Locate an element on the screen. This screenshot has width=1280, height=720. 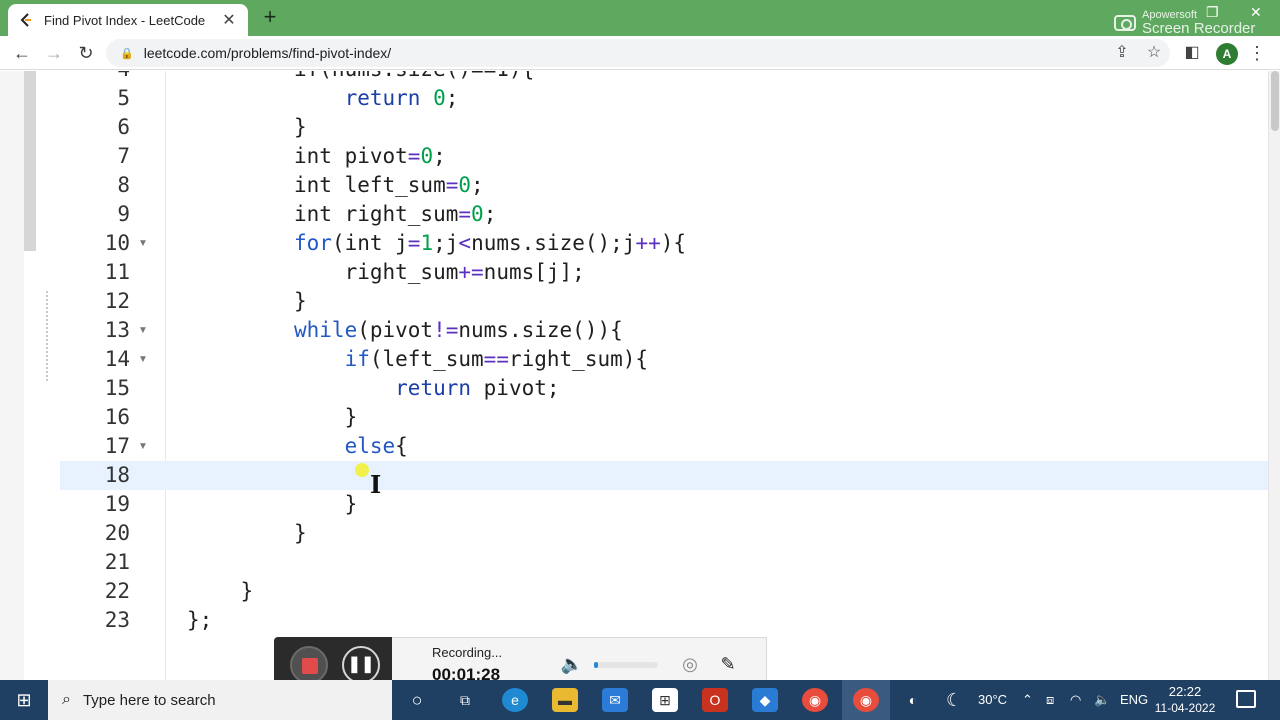
weather-moon-icon: ☾ is located at coordinates (954, 700).